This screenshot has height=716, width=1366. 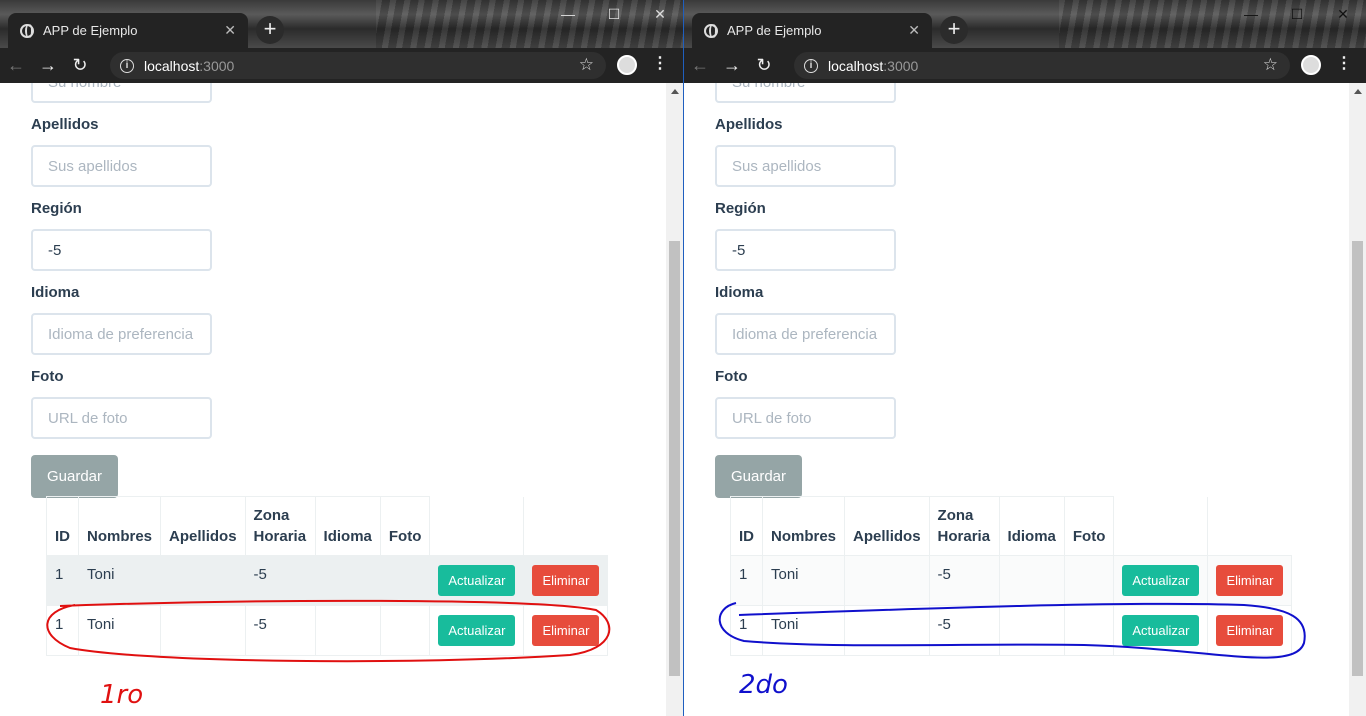 I want to click on cell-foto, so click(x=1089, y=630).